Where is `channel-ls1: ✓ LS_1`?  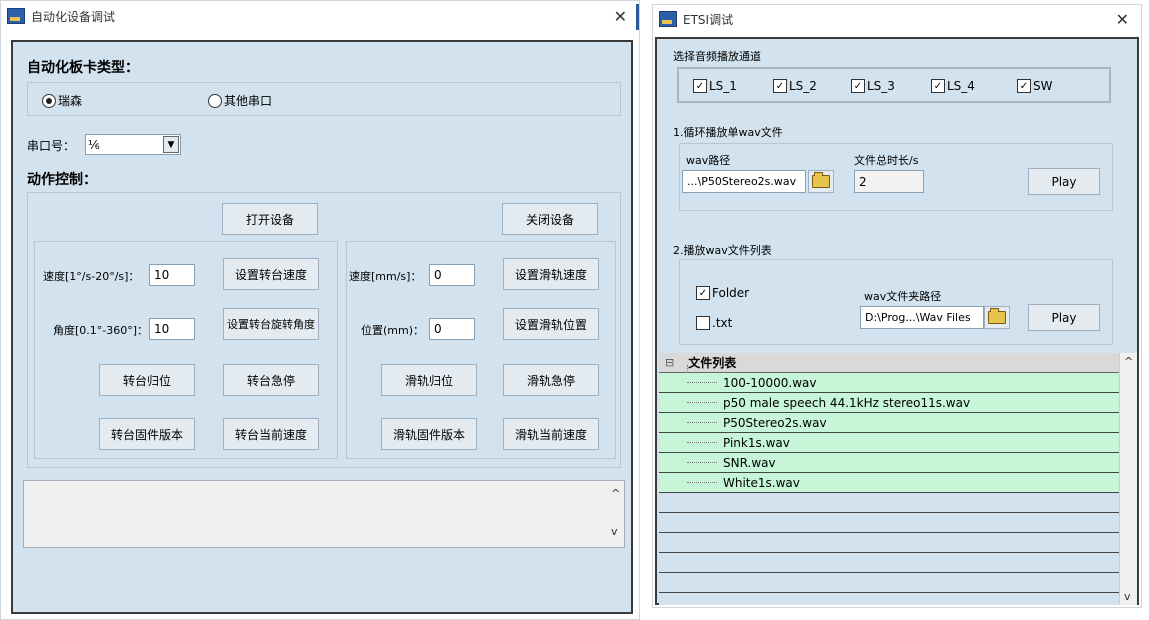
channel-ls1: ✓ LS_1 is located at coordinates (715, 86).